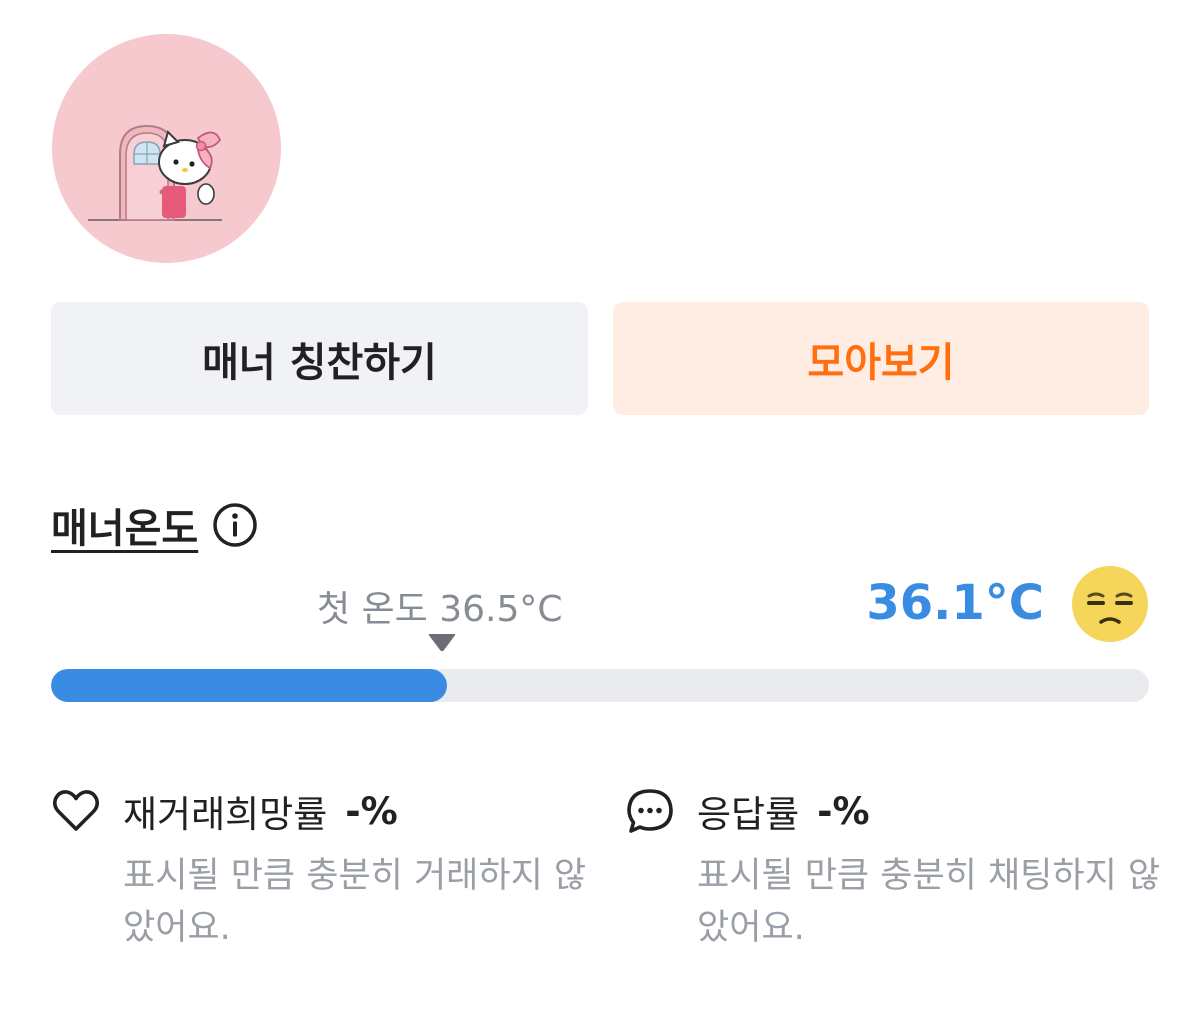 The height and width of the screenshot is (1027, 1200). I want to click on hello-kitty-door-avatar-icon, so click(155, 172).